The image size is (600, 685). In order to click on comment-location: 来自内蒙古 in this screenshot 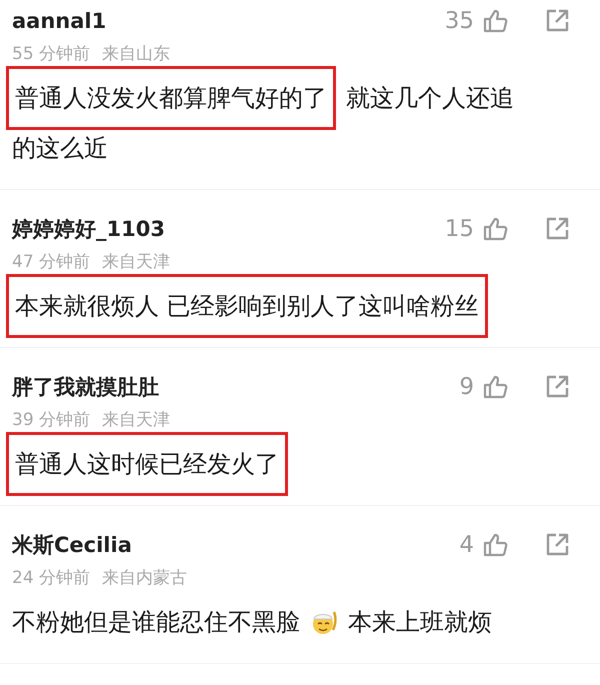, I will do `click(145, 578)`.